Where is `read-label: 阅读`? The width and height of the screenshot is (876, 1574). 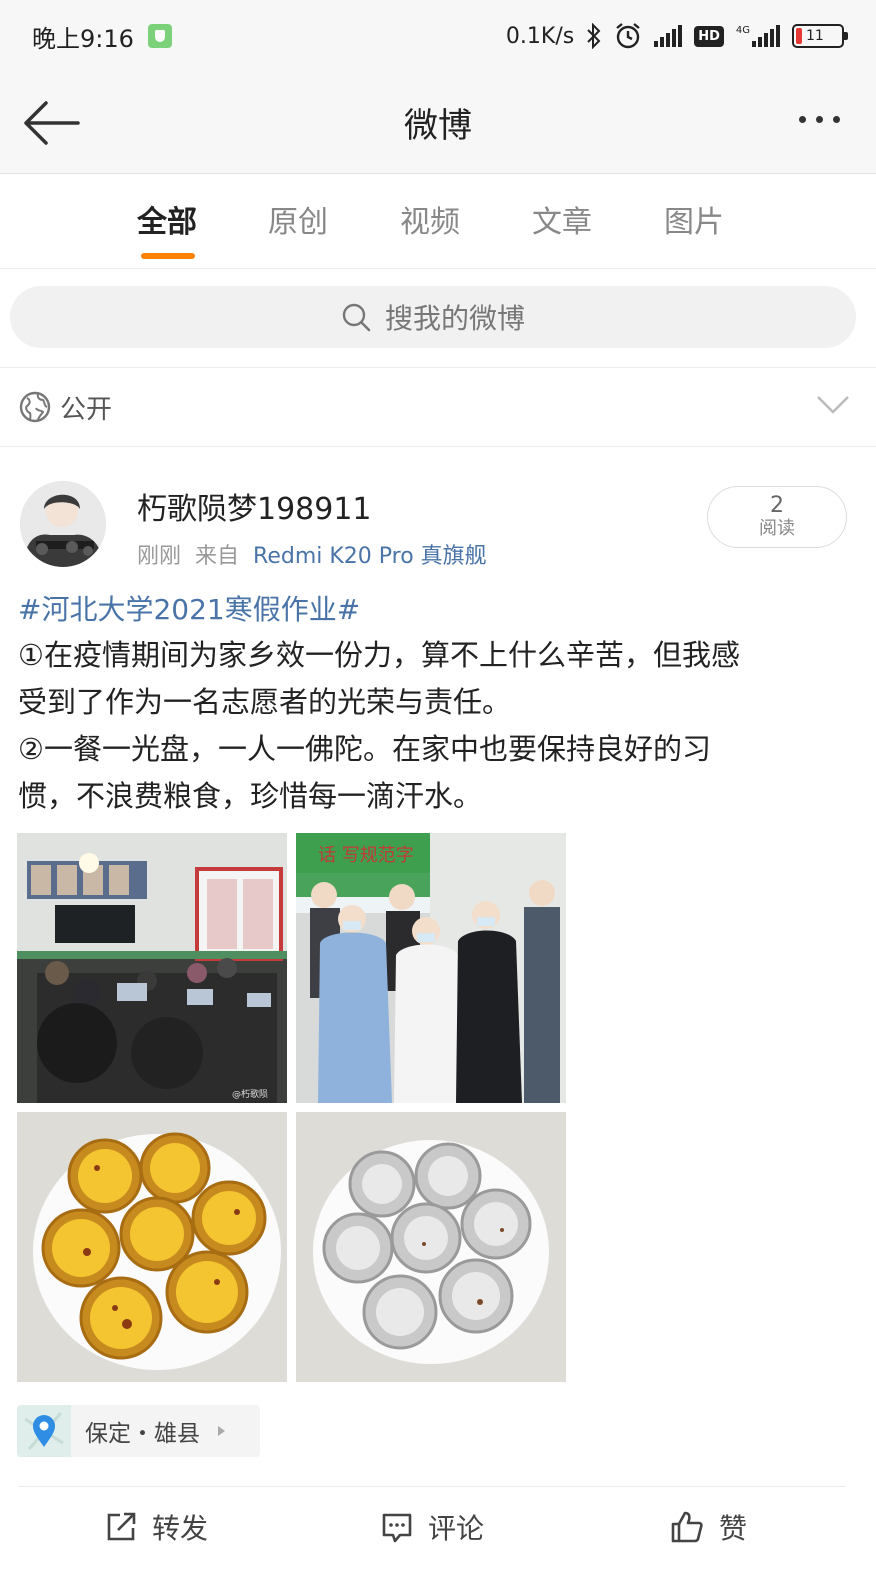
read-label: 阅读 is located at coordinates (777, 528).